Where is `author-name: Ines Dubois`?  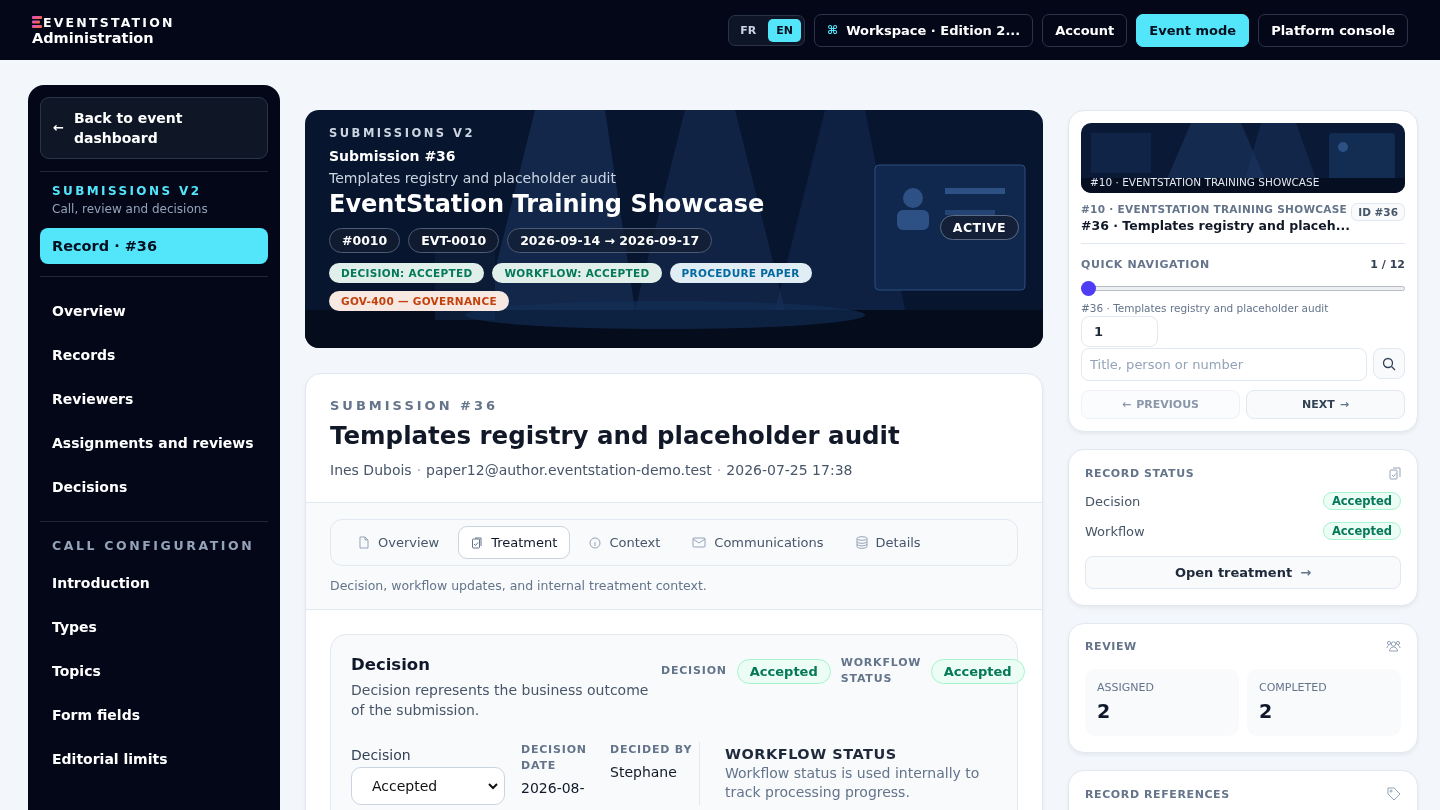 author-name: Ines Dubois is located at coordinates (371, 470).